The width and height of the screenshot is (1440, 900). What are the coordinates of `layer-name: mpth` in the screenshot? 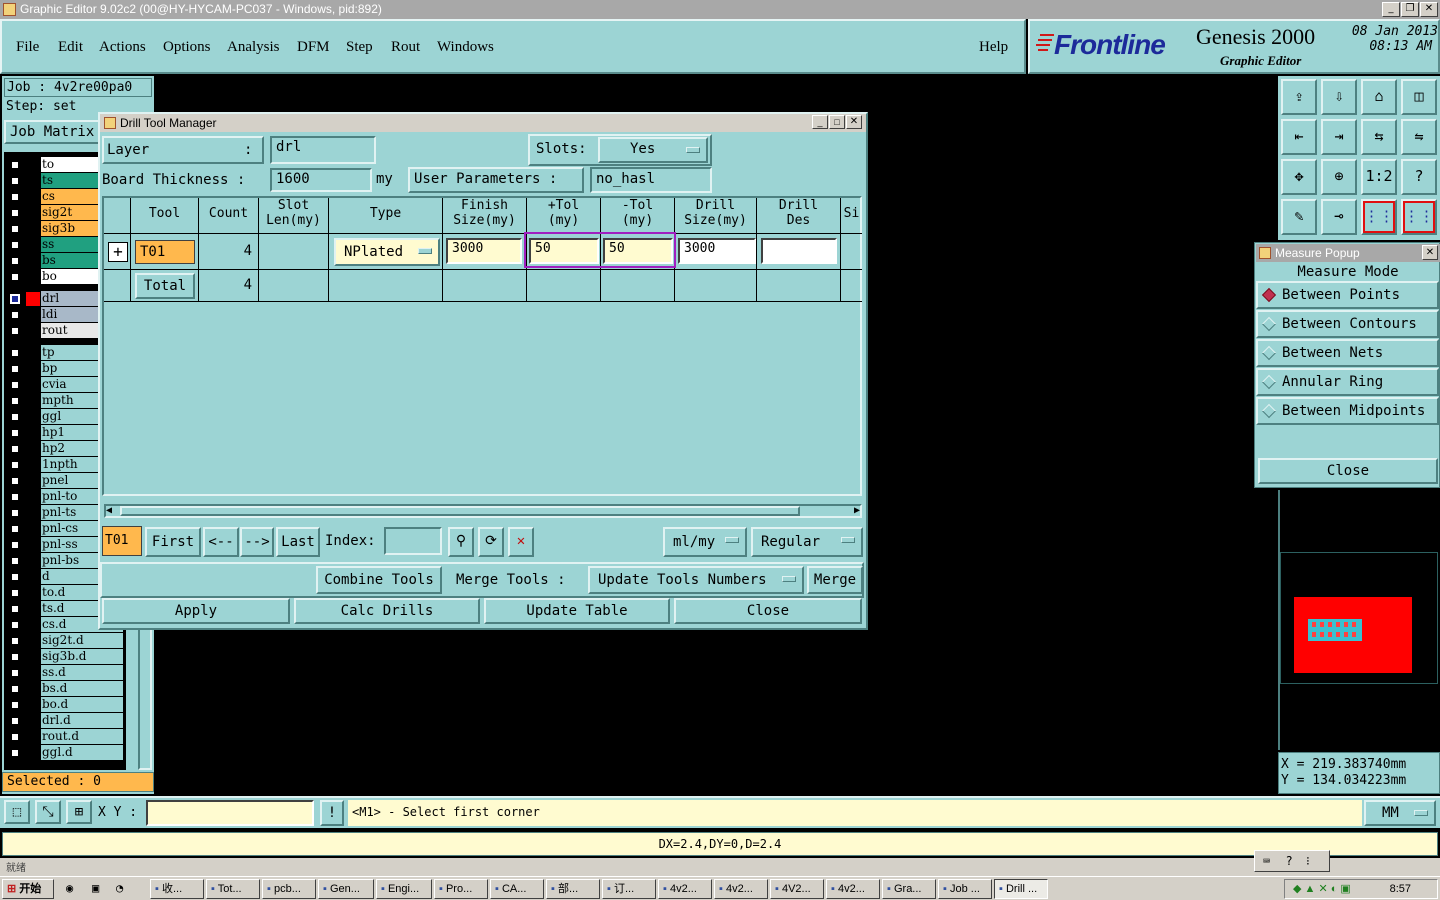 It's located at (69, 400).